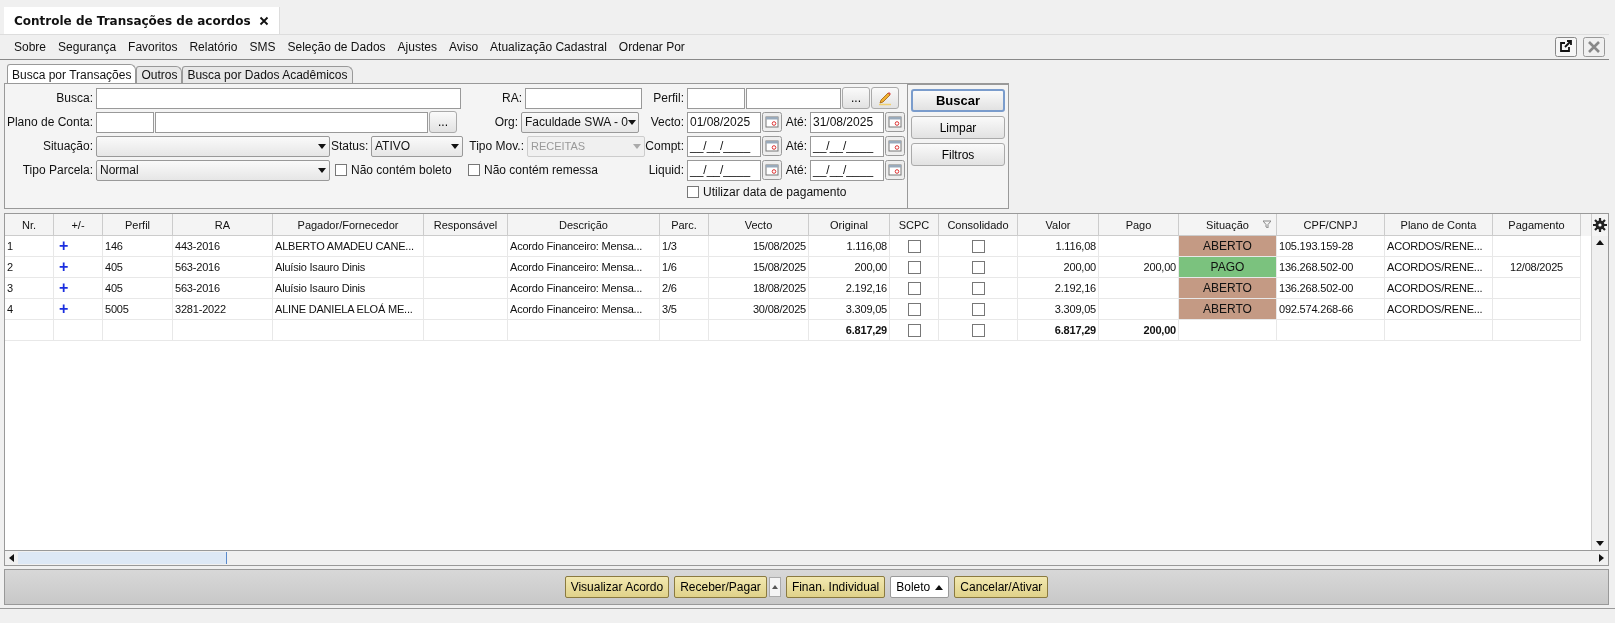  I want to click on vertical-scrollbar, so click(1600, 393).